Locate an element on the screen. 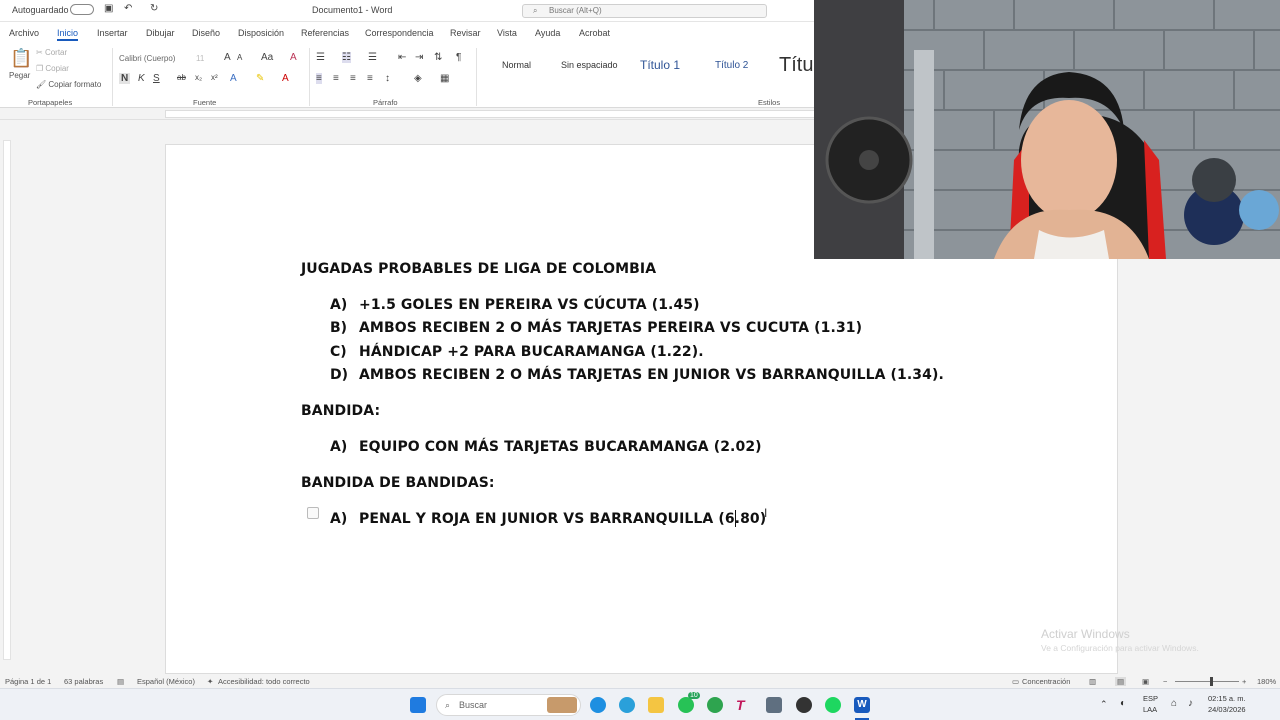 Image resolution: width=1280 pixels, height=720 pixels. print-layout-icon: ▤ is located at coordinates (1121, 681).